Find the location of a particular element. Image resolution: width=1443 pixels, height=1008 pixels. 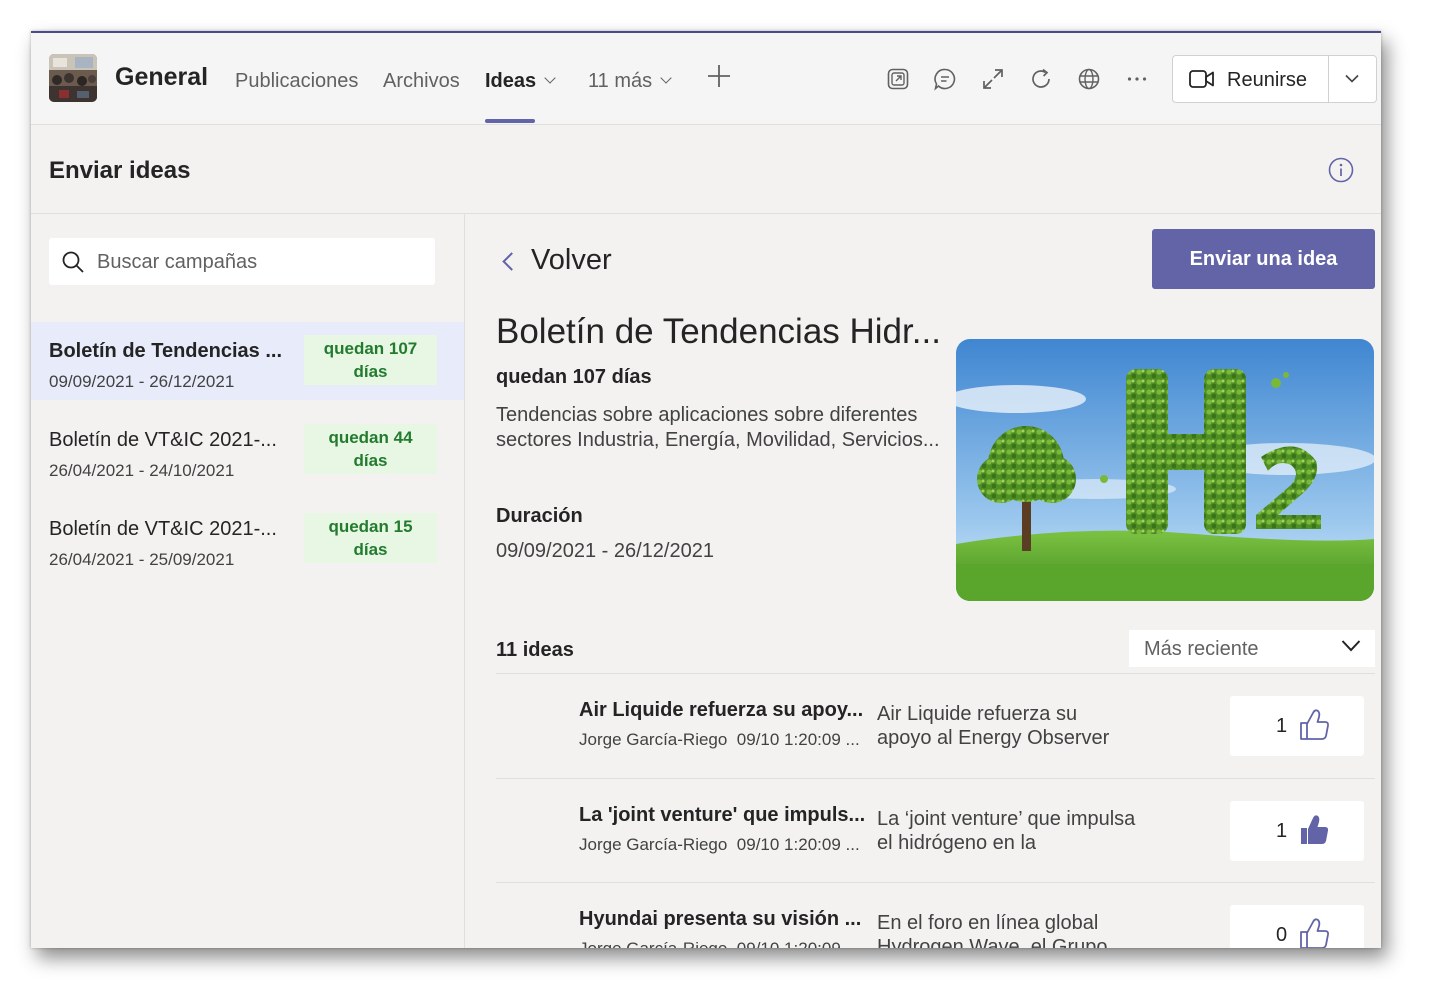

refresh-icon is located at coordinates (1041, 79).